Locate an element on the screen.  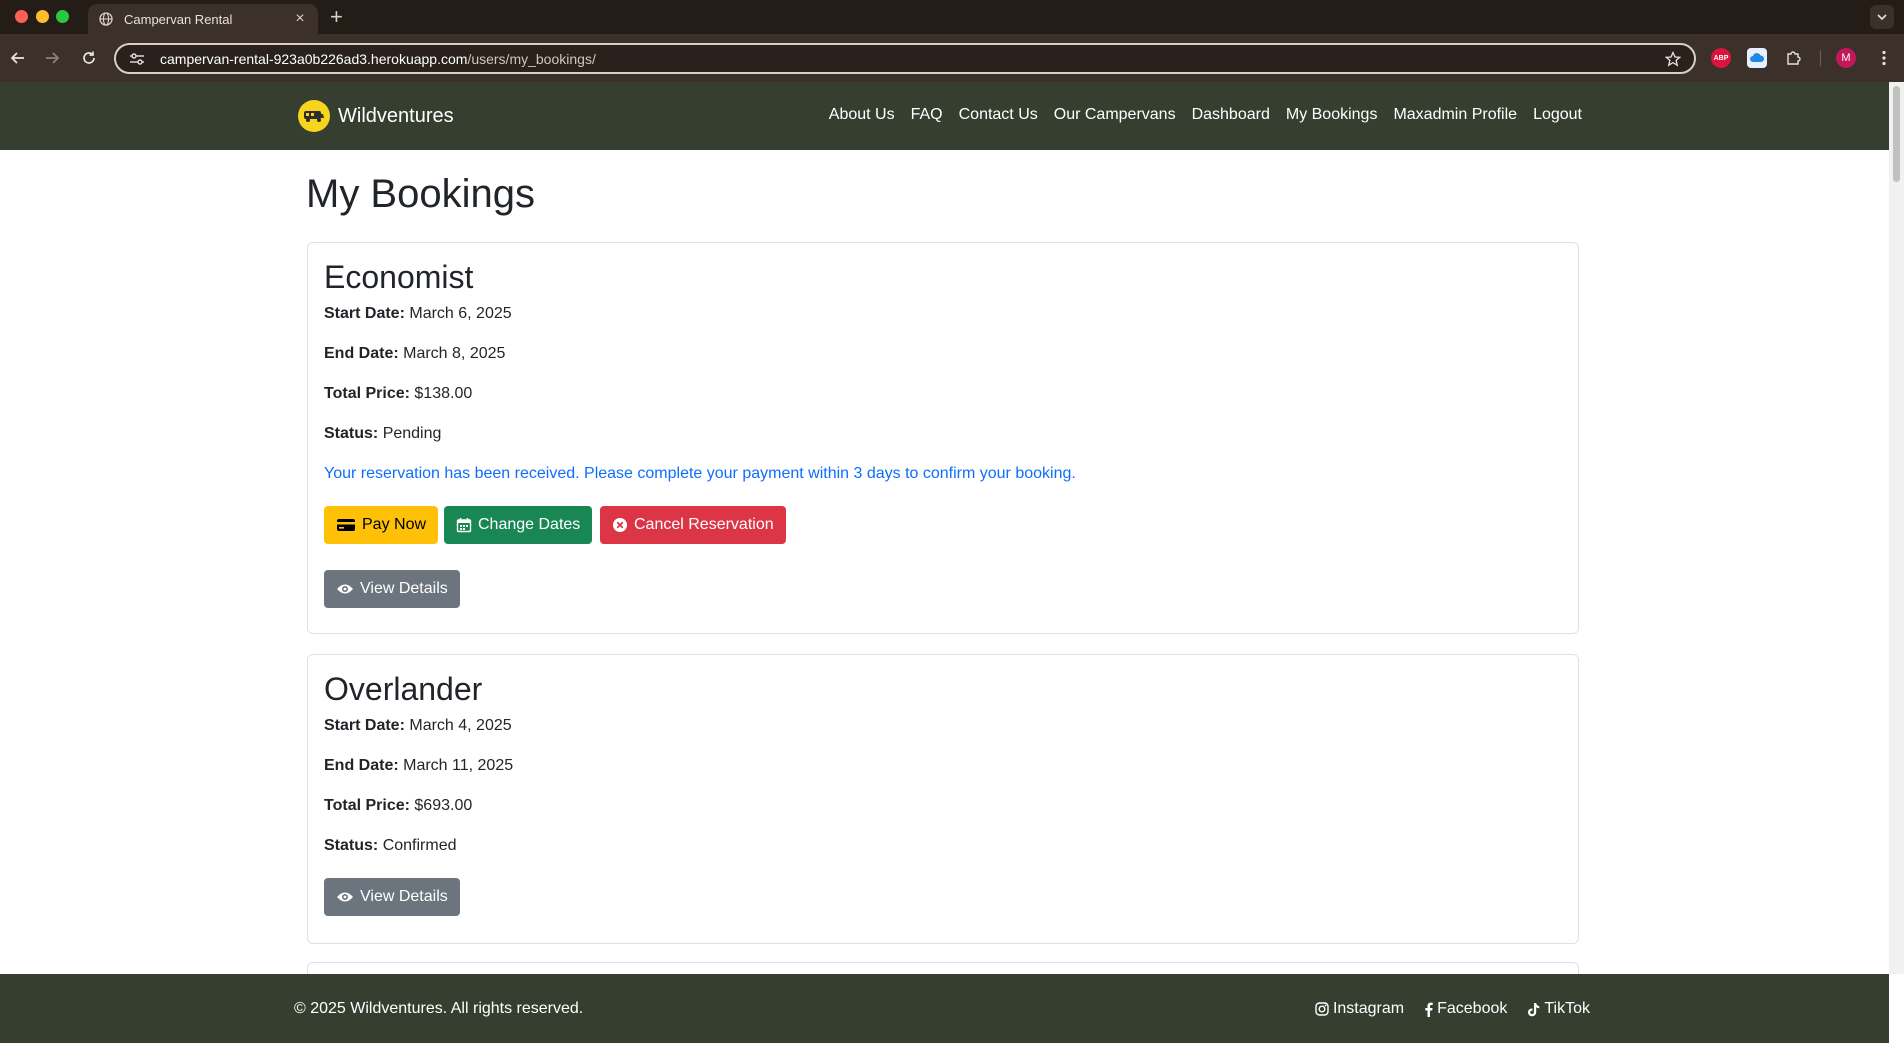
close-window-button is located at coordinates (21, 16).